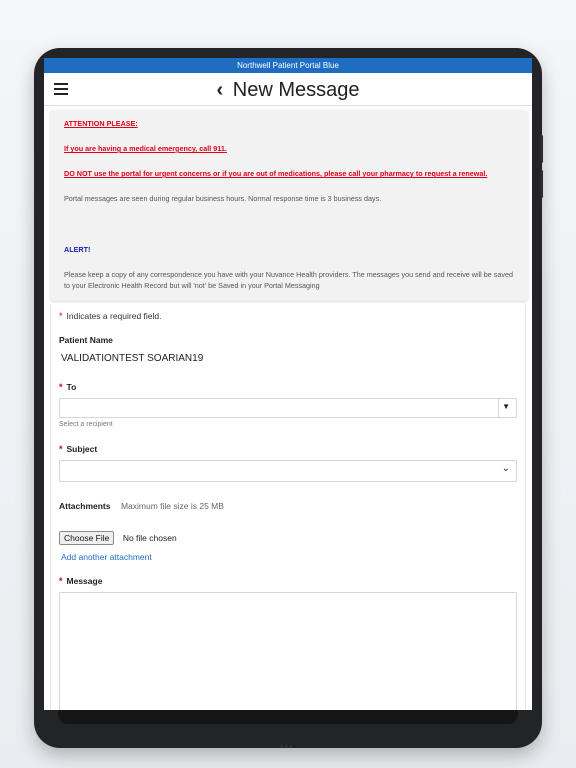 This screenshot has height=768, width=576. I want to click on attachments-row: Attachments Maximum file size is 25 MB, so click(288, 505).